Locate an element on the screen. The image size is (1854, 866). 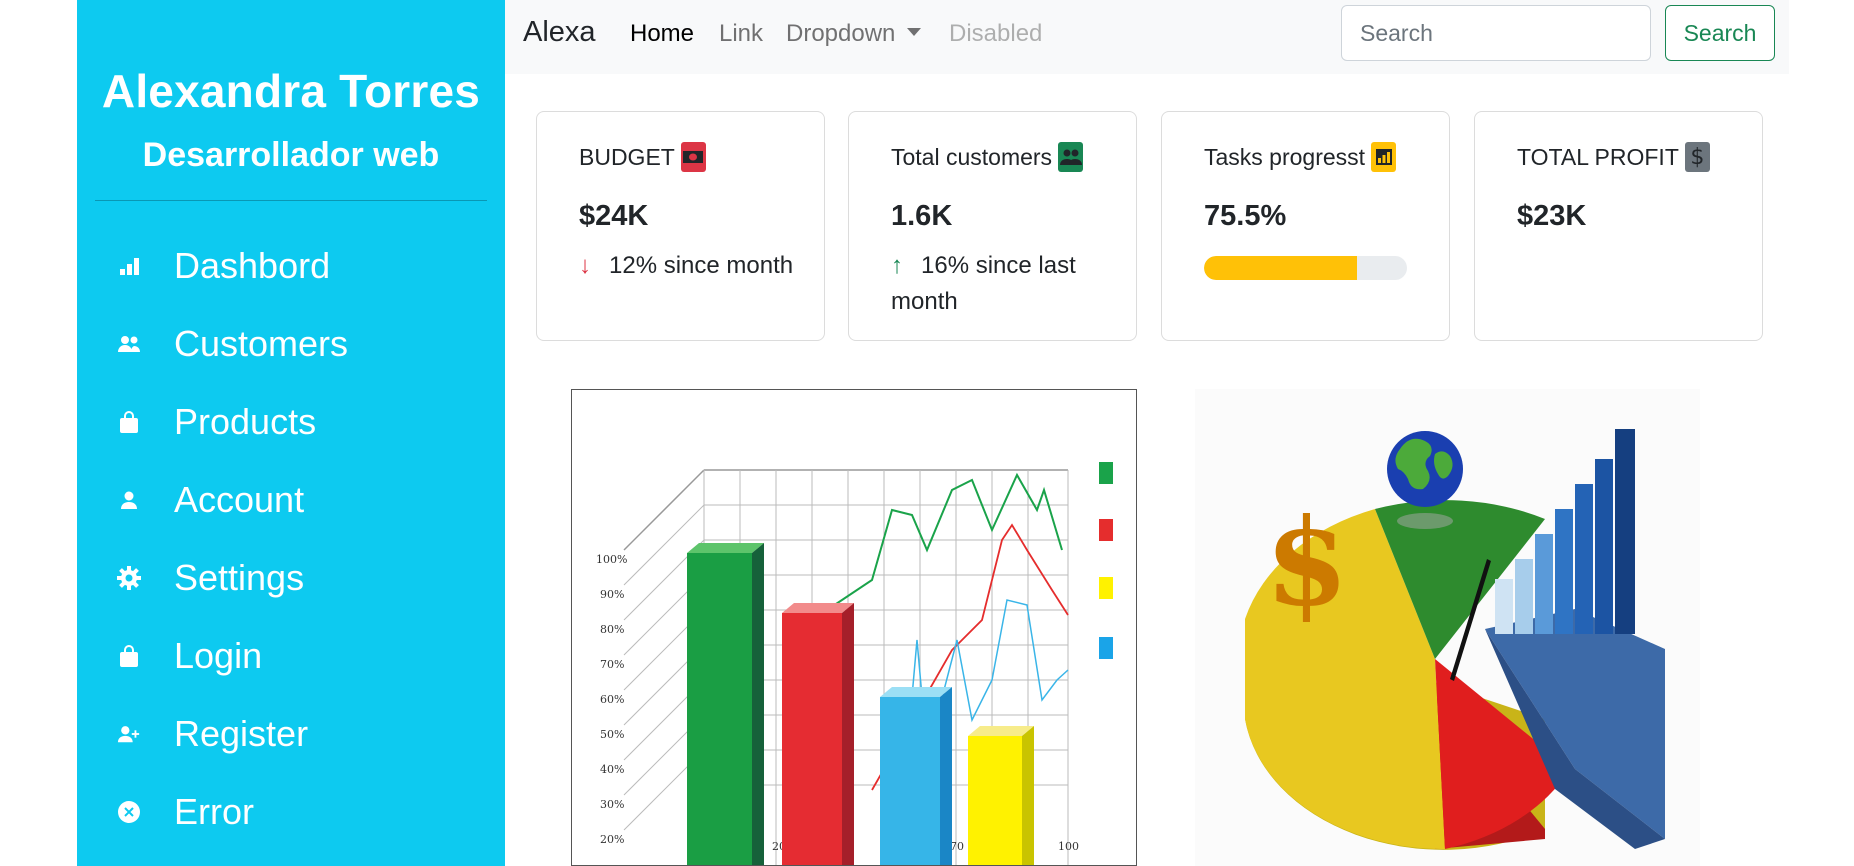
sidebar-item-settings: Settings is located at coordinates (291, 578).